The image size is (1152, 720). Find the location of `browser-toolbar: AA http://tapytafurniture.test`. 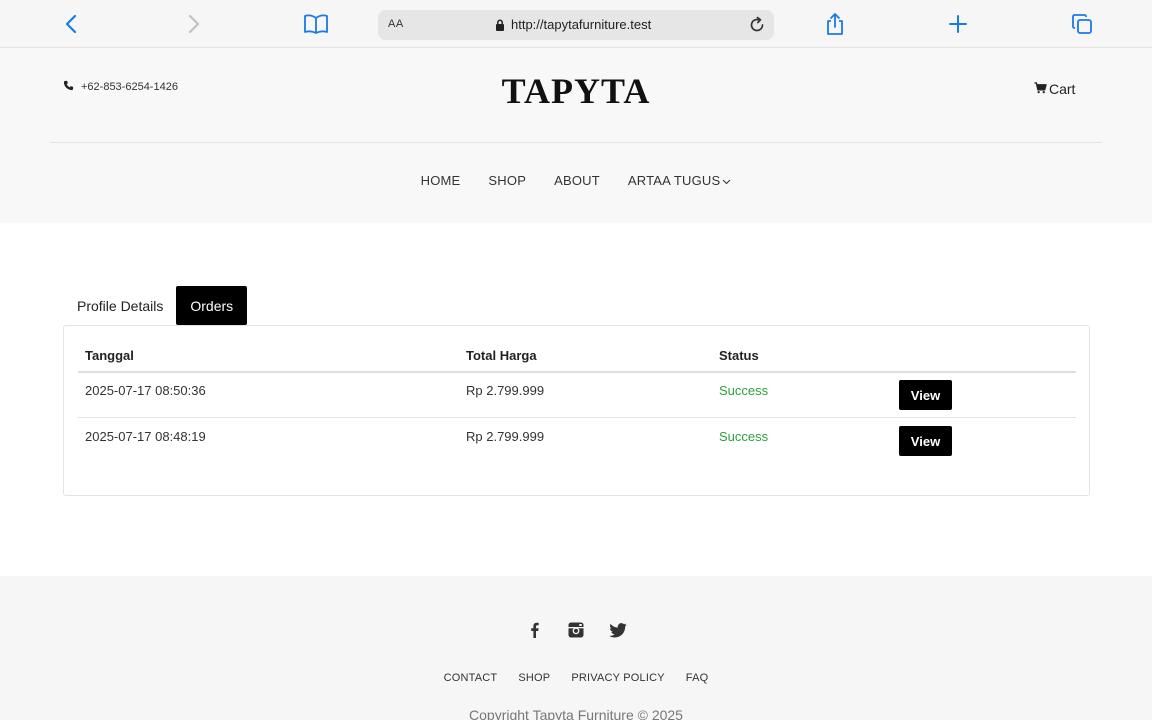

browser-toolbar: AA http://tapytafurniture.test is located at coordinates (576, 24).